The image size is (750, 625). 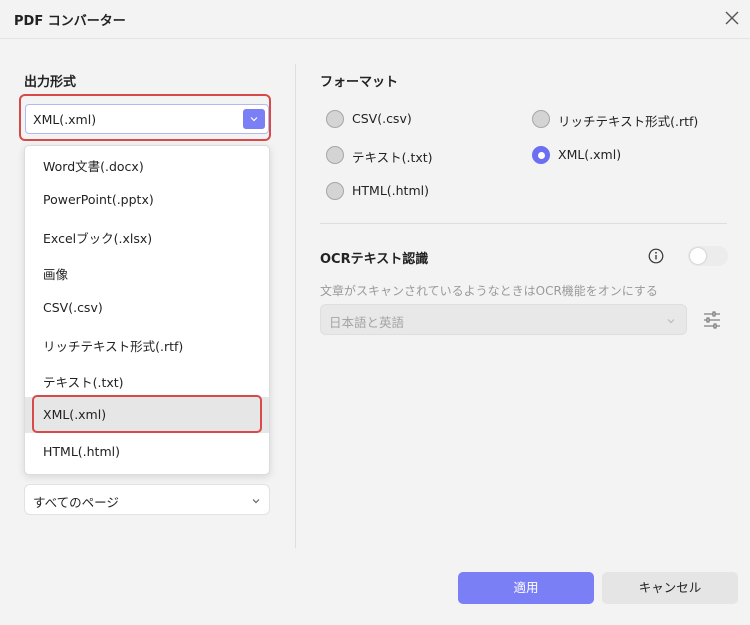 What do you see at coordinates (50, 82) in the screenshot?
I see `output-format-label: 出力形式` at bounding box center [50, 82].